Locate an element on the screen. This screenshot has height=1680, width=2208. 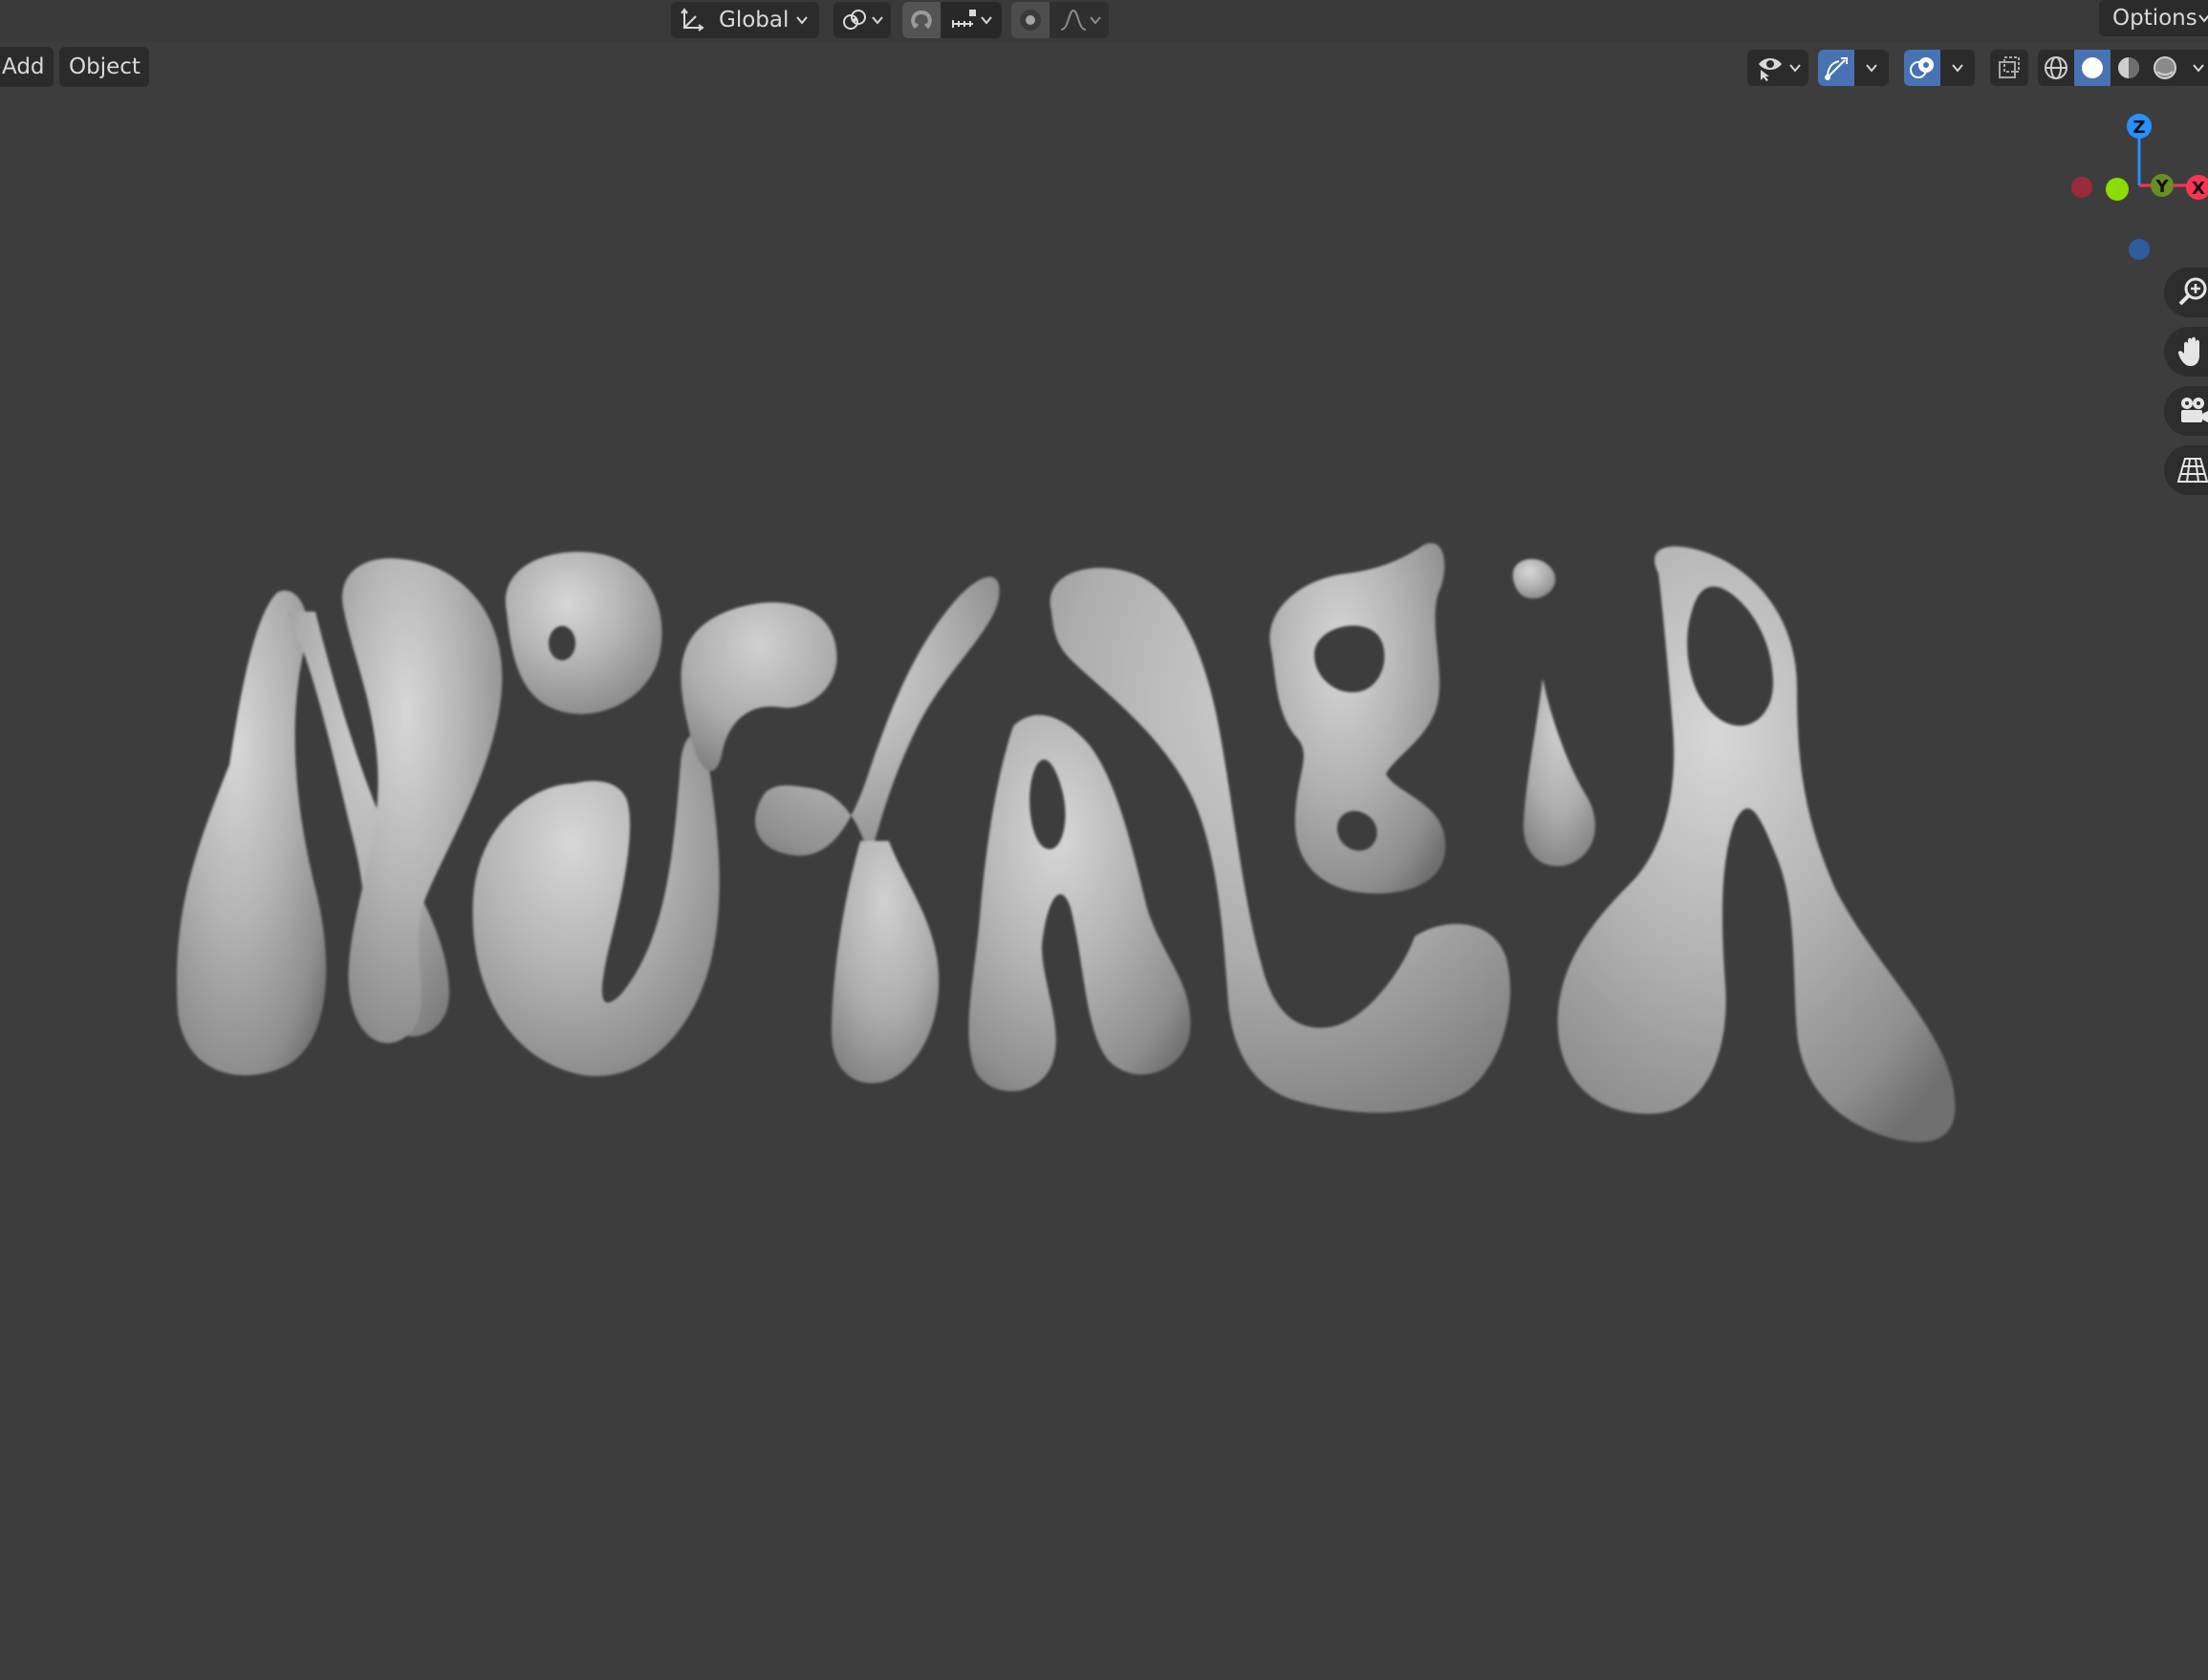
proportional-editing-group is located at coordinates (1060, 20).